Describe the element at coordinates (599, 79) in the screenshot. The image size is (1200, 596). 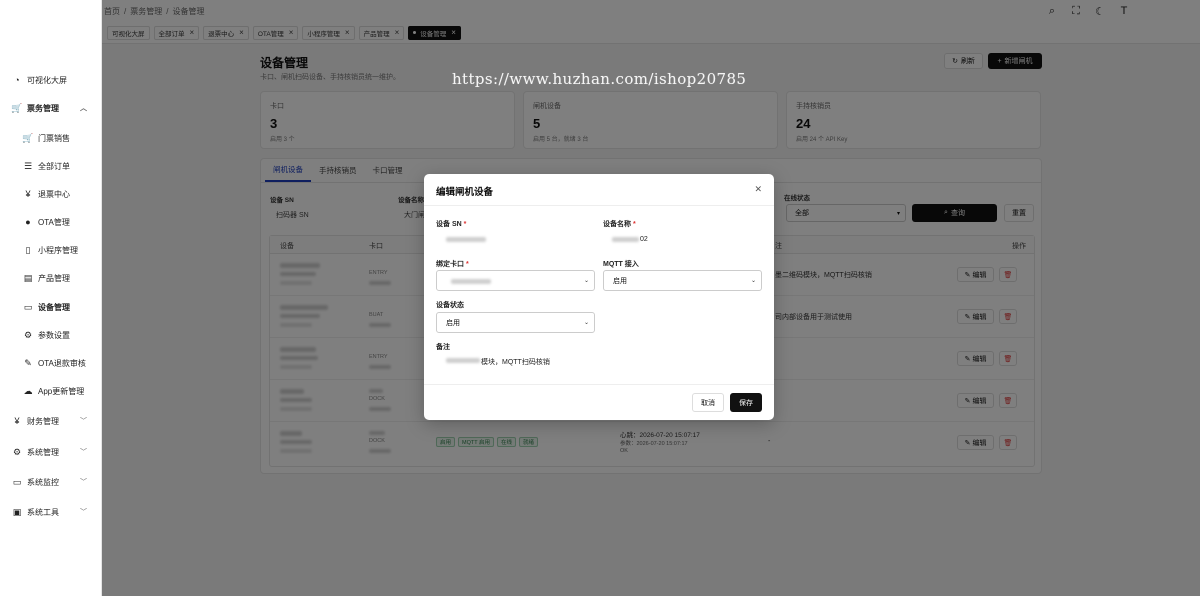
I see `watermark-text: https://www.huzhan.com/ishop20785` at that location.